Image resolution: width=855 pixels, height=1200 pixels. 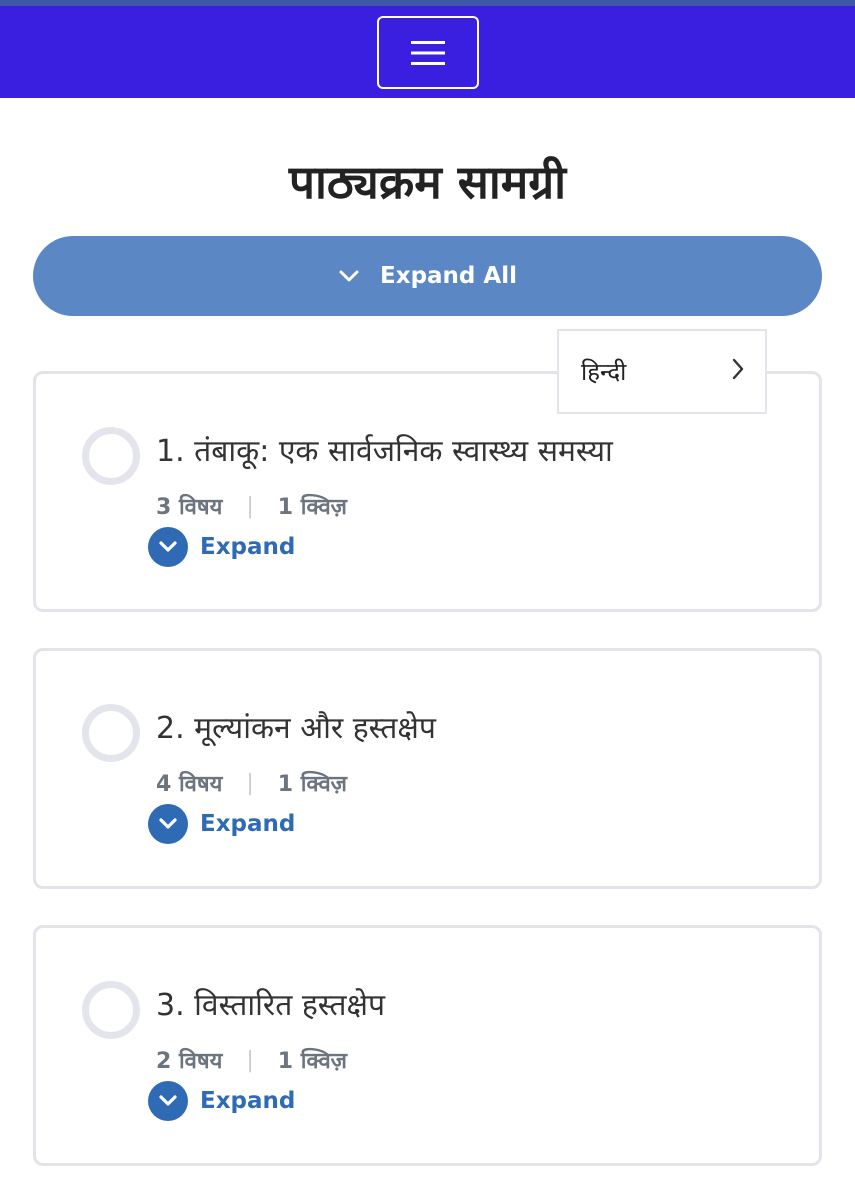 I want to click on hamburger-menu-icon, so click(x=428, y=53).